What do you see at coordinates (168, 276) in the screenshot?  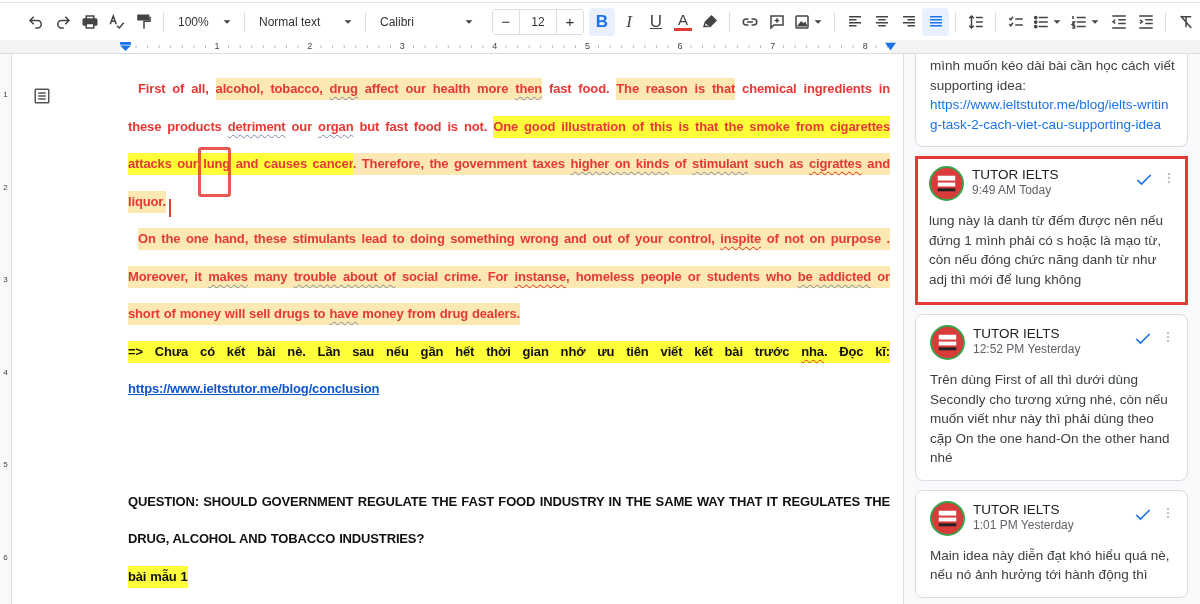 I see `highlighted-text: Moreover, it` at bounding box center [168, 276].